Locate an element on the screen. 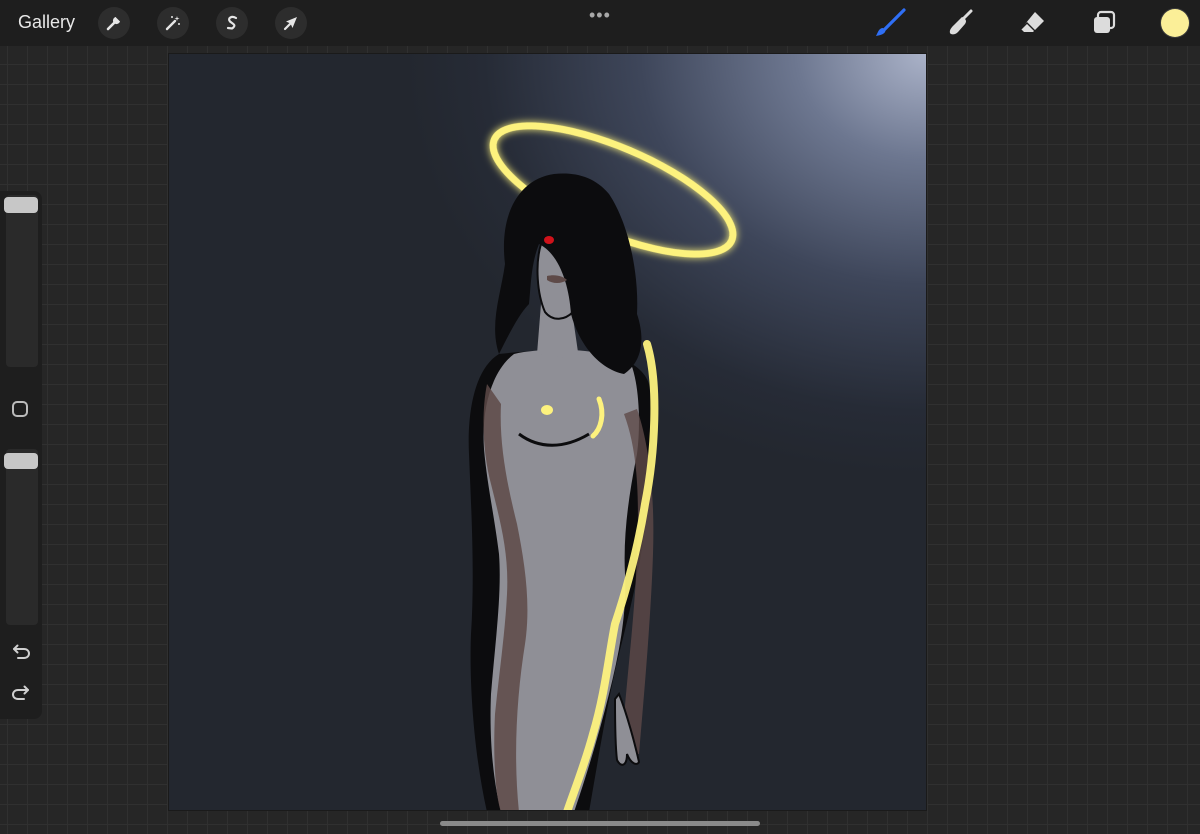 This screenshot has height=834, width=1200. actions-button is located at coordinates (114, 23).